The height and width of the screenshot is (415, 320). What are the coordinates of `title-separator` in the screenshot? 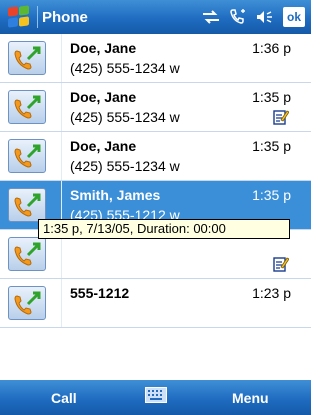 It's located at (37, 17).